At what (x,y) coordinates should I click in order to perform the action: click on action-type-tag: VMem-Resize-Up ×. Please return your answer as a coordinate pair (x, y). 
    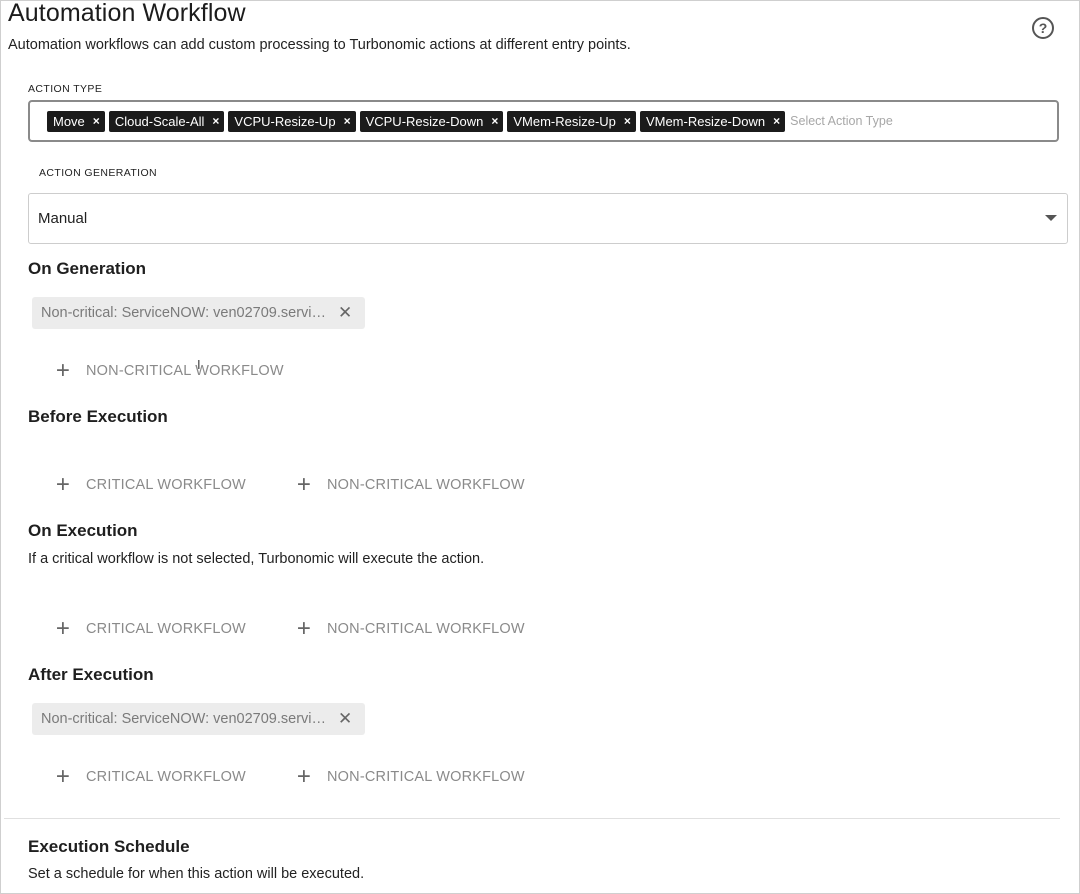
    Looking at the image, I should click on (571, 121).